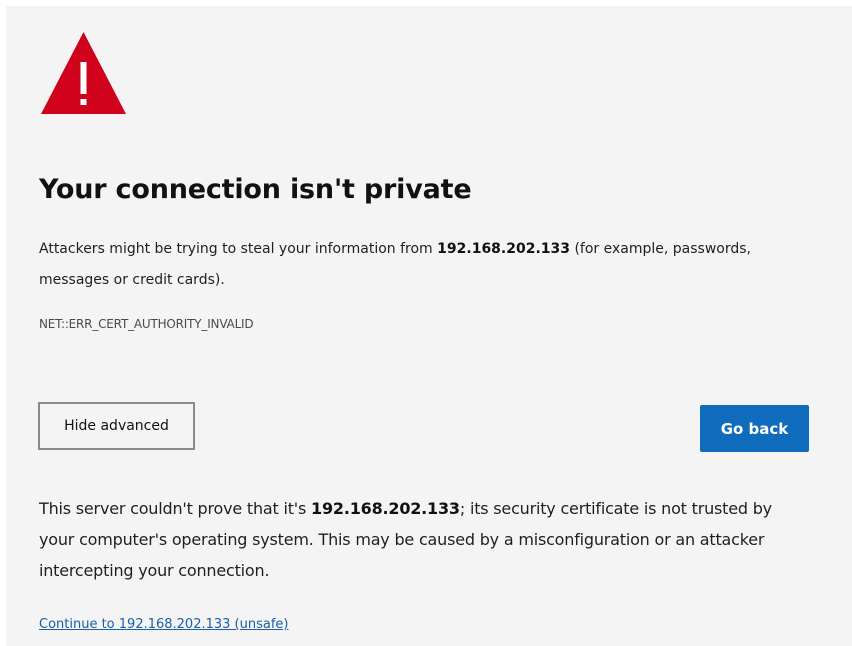 The width and height of the screenshot is (852, 646). What do you see at coordinates (255, 189) in the screenshot?
I see `page-title: Your connection isn't private` at bounding box center [255, 189].